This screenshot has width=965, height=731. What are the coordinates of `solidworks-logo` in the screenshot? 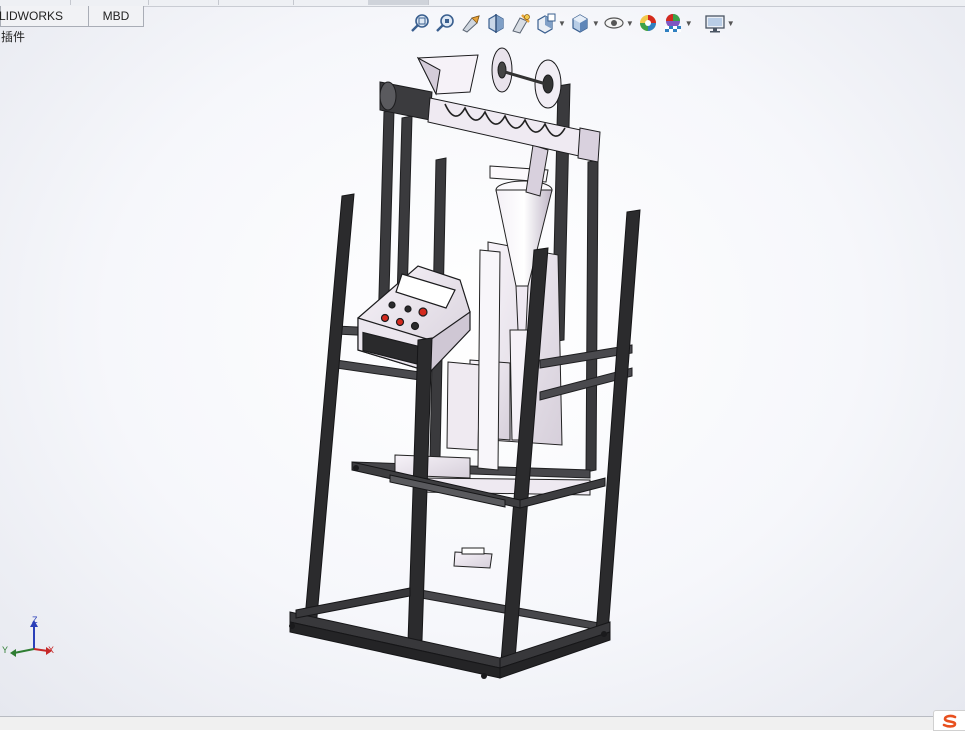 It's located at (949, 720).